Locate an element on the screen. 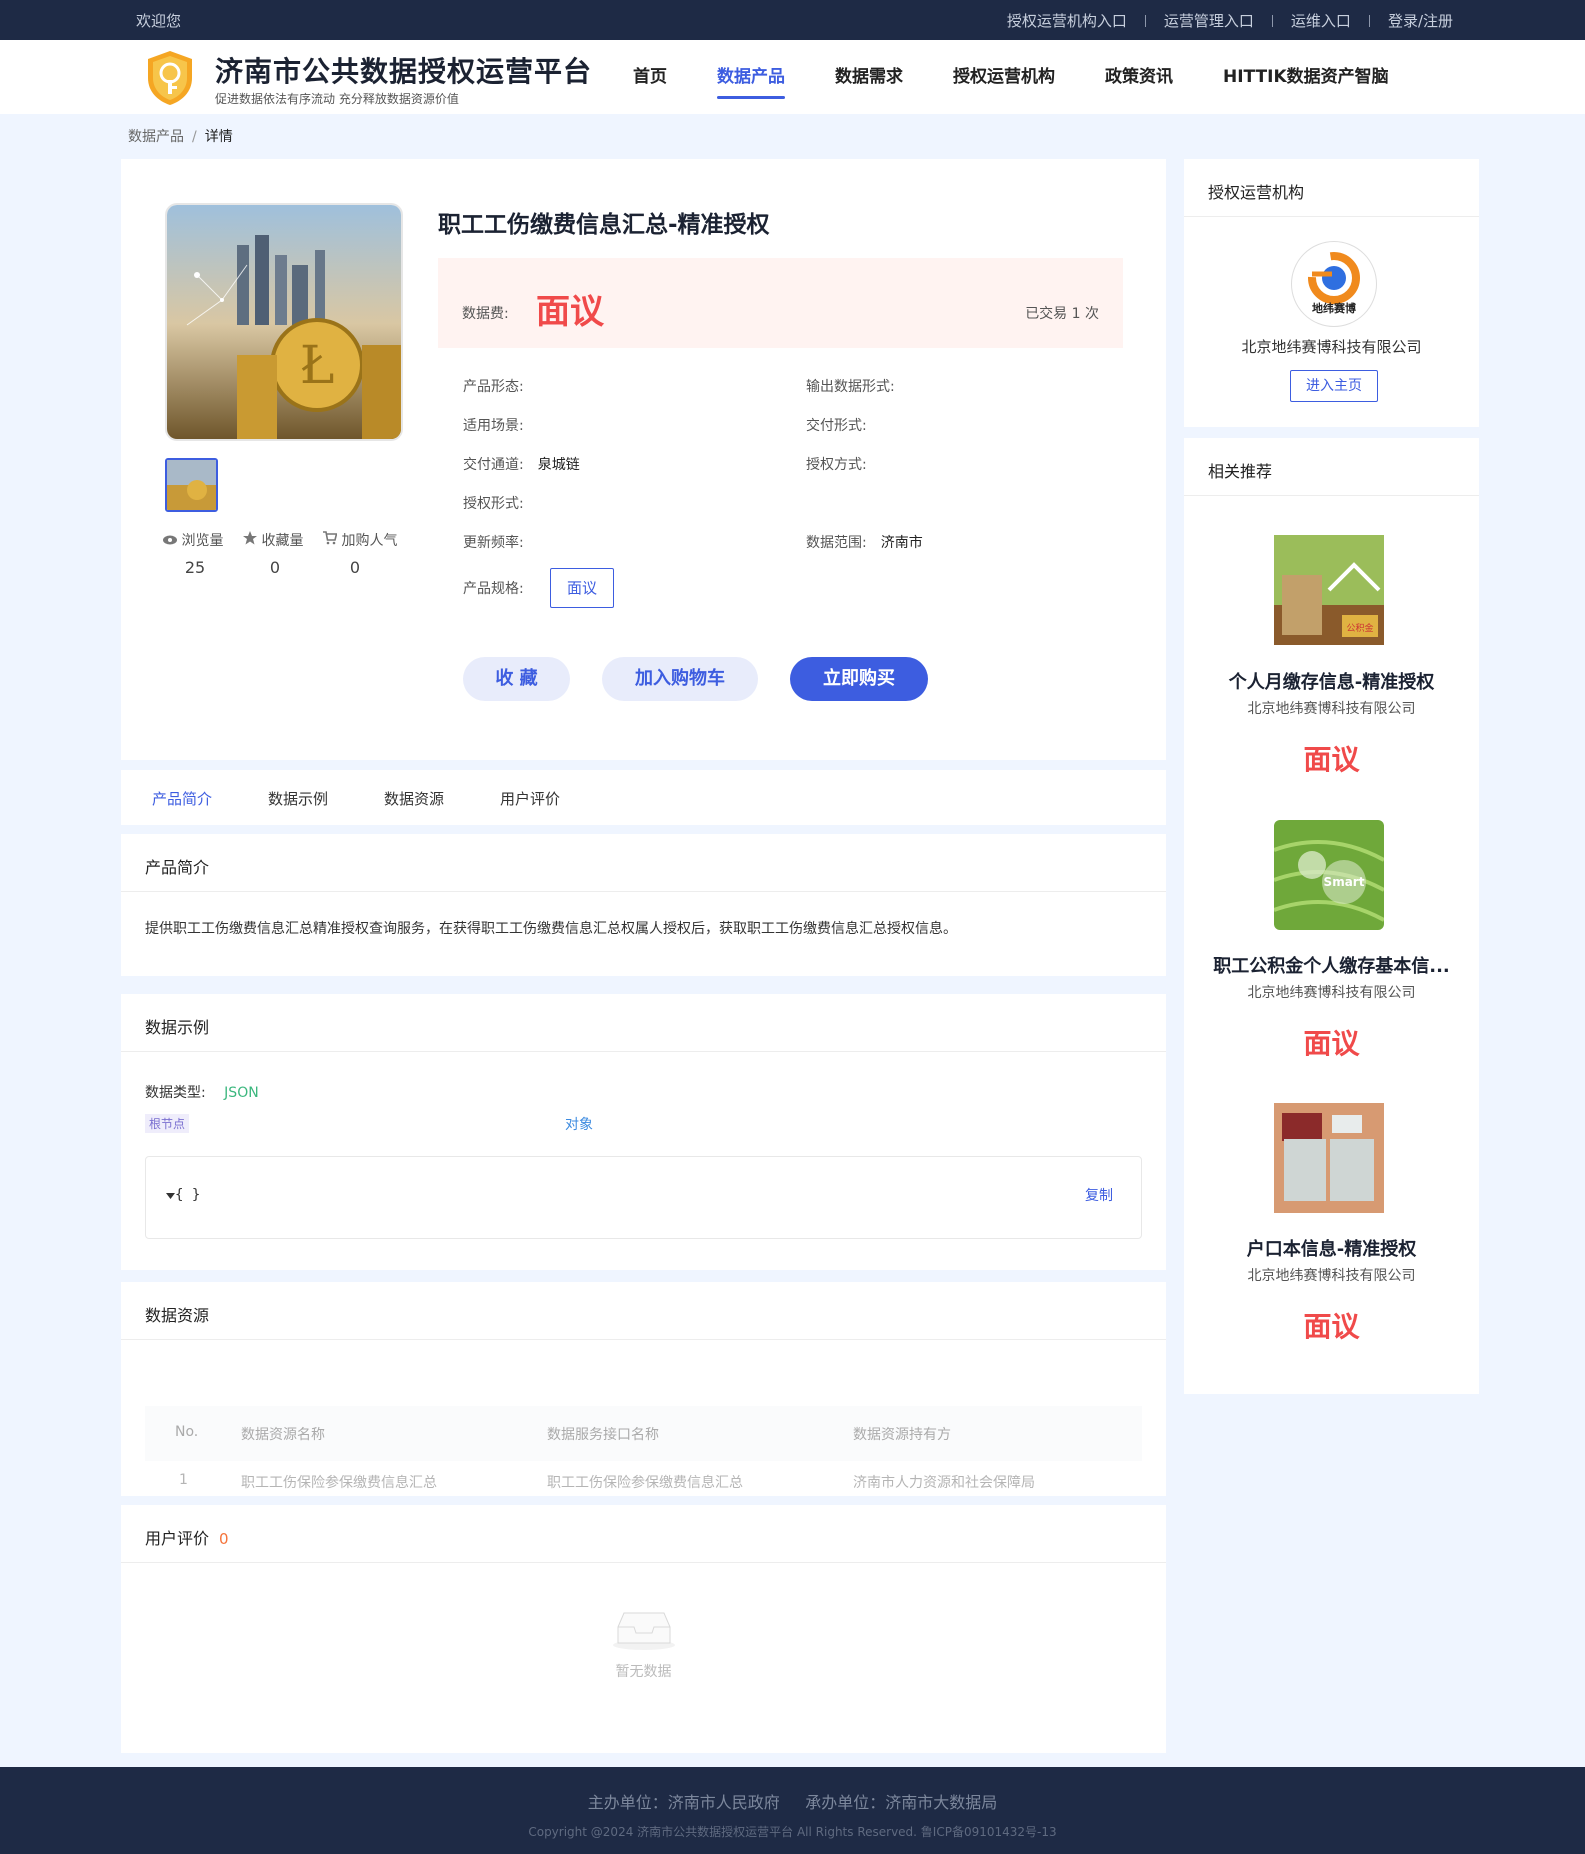  recommend-image: 公积金 is located at coordinates (1329, 590).